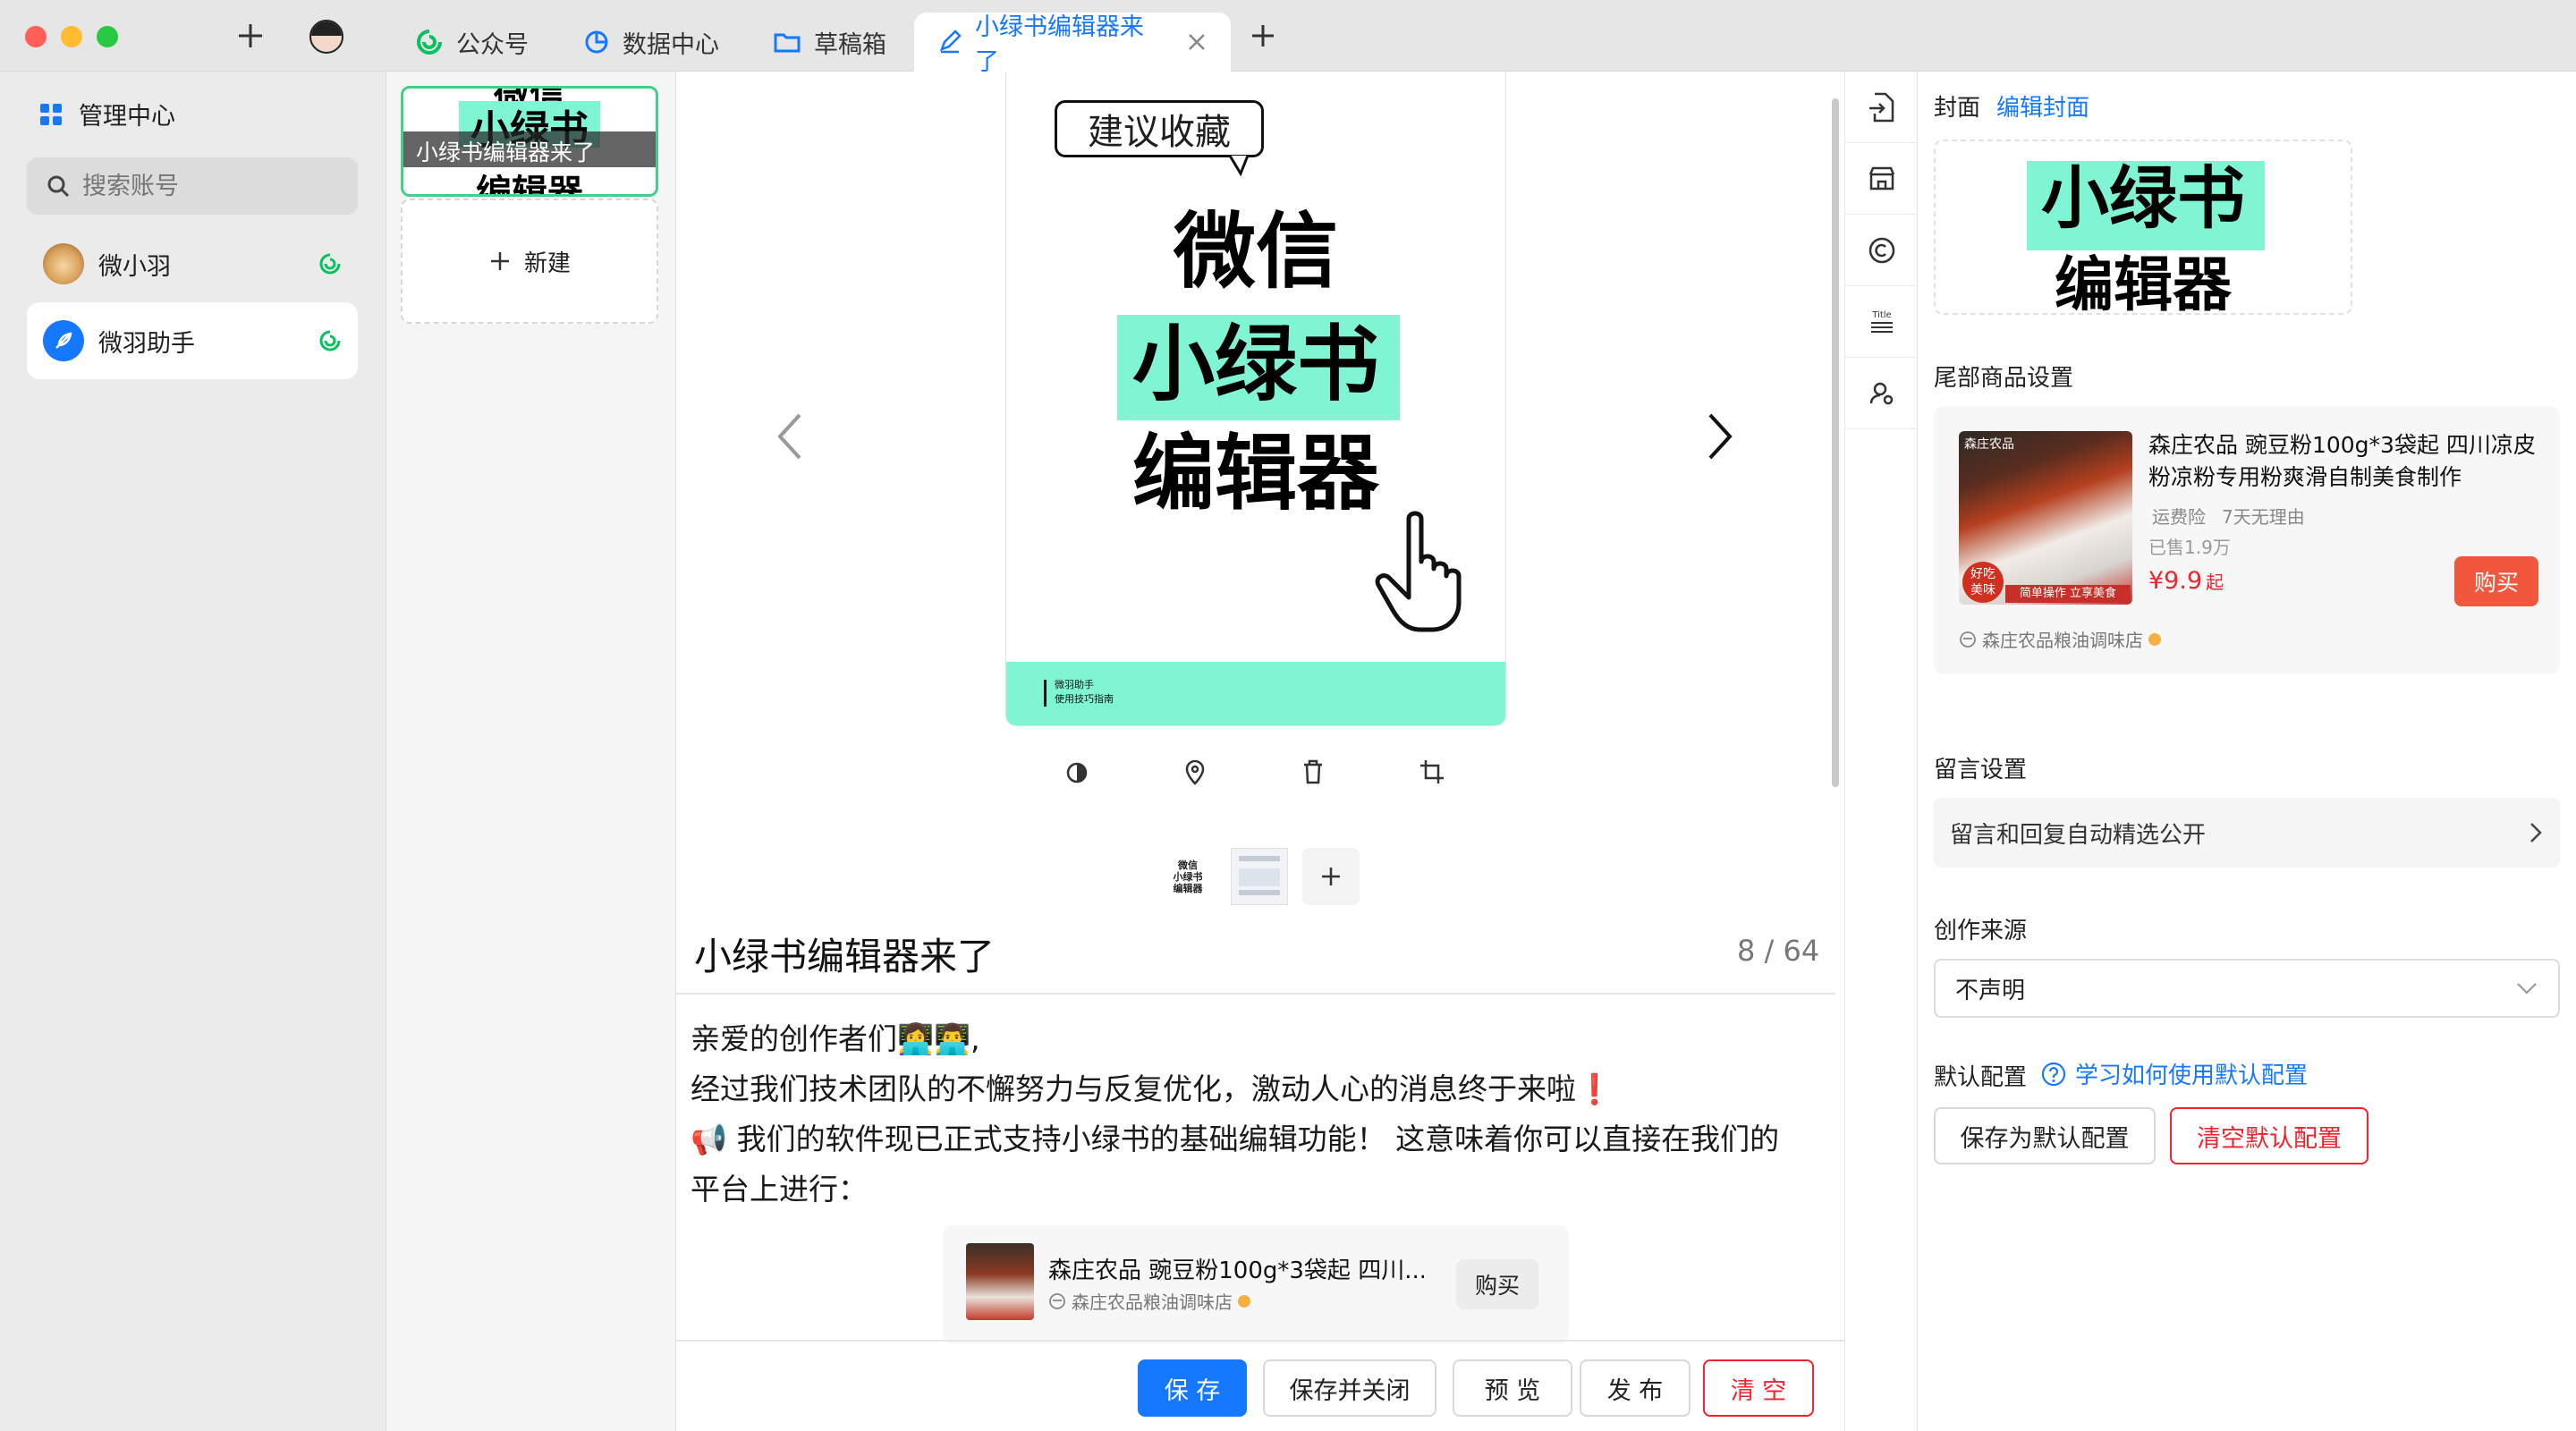  I want to click on close-tab-icon, so click(1197, 42).